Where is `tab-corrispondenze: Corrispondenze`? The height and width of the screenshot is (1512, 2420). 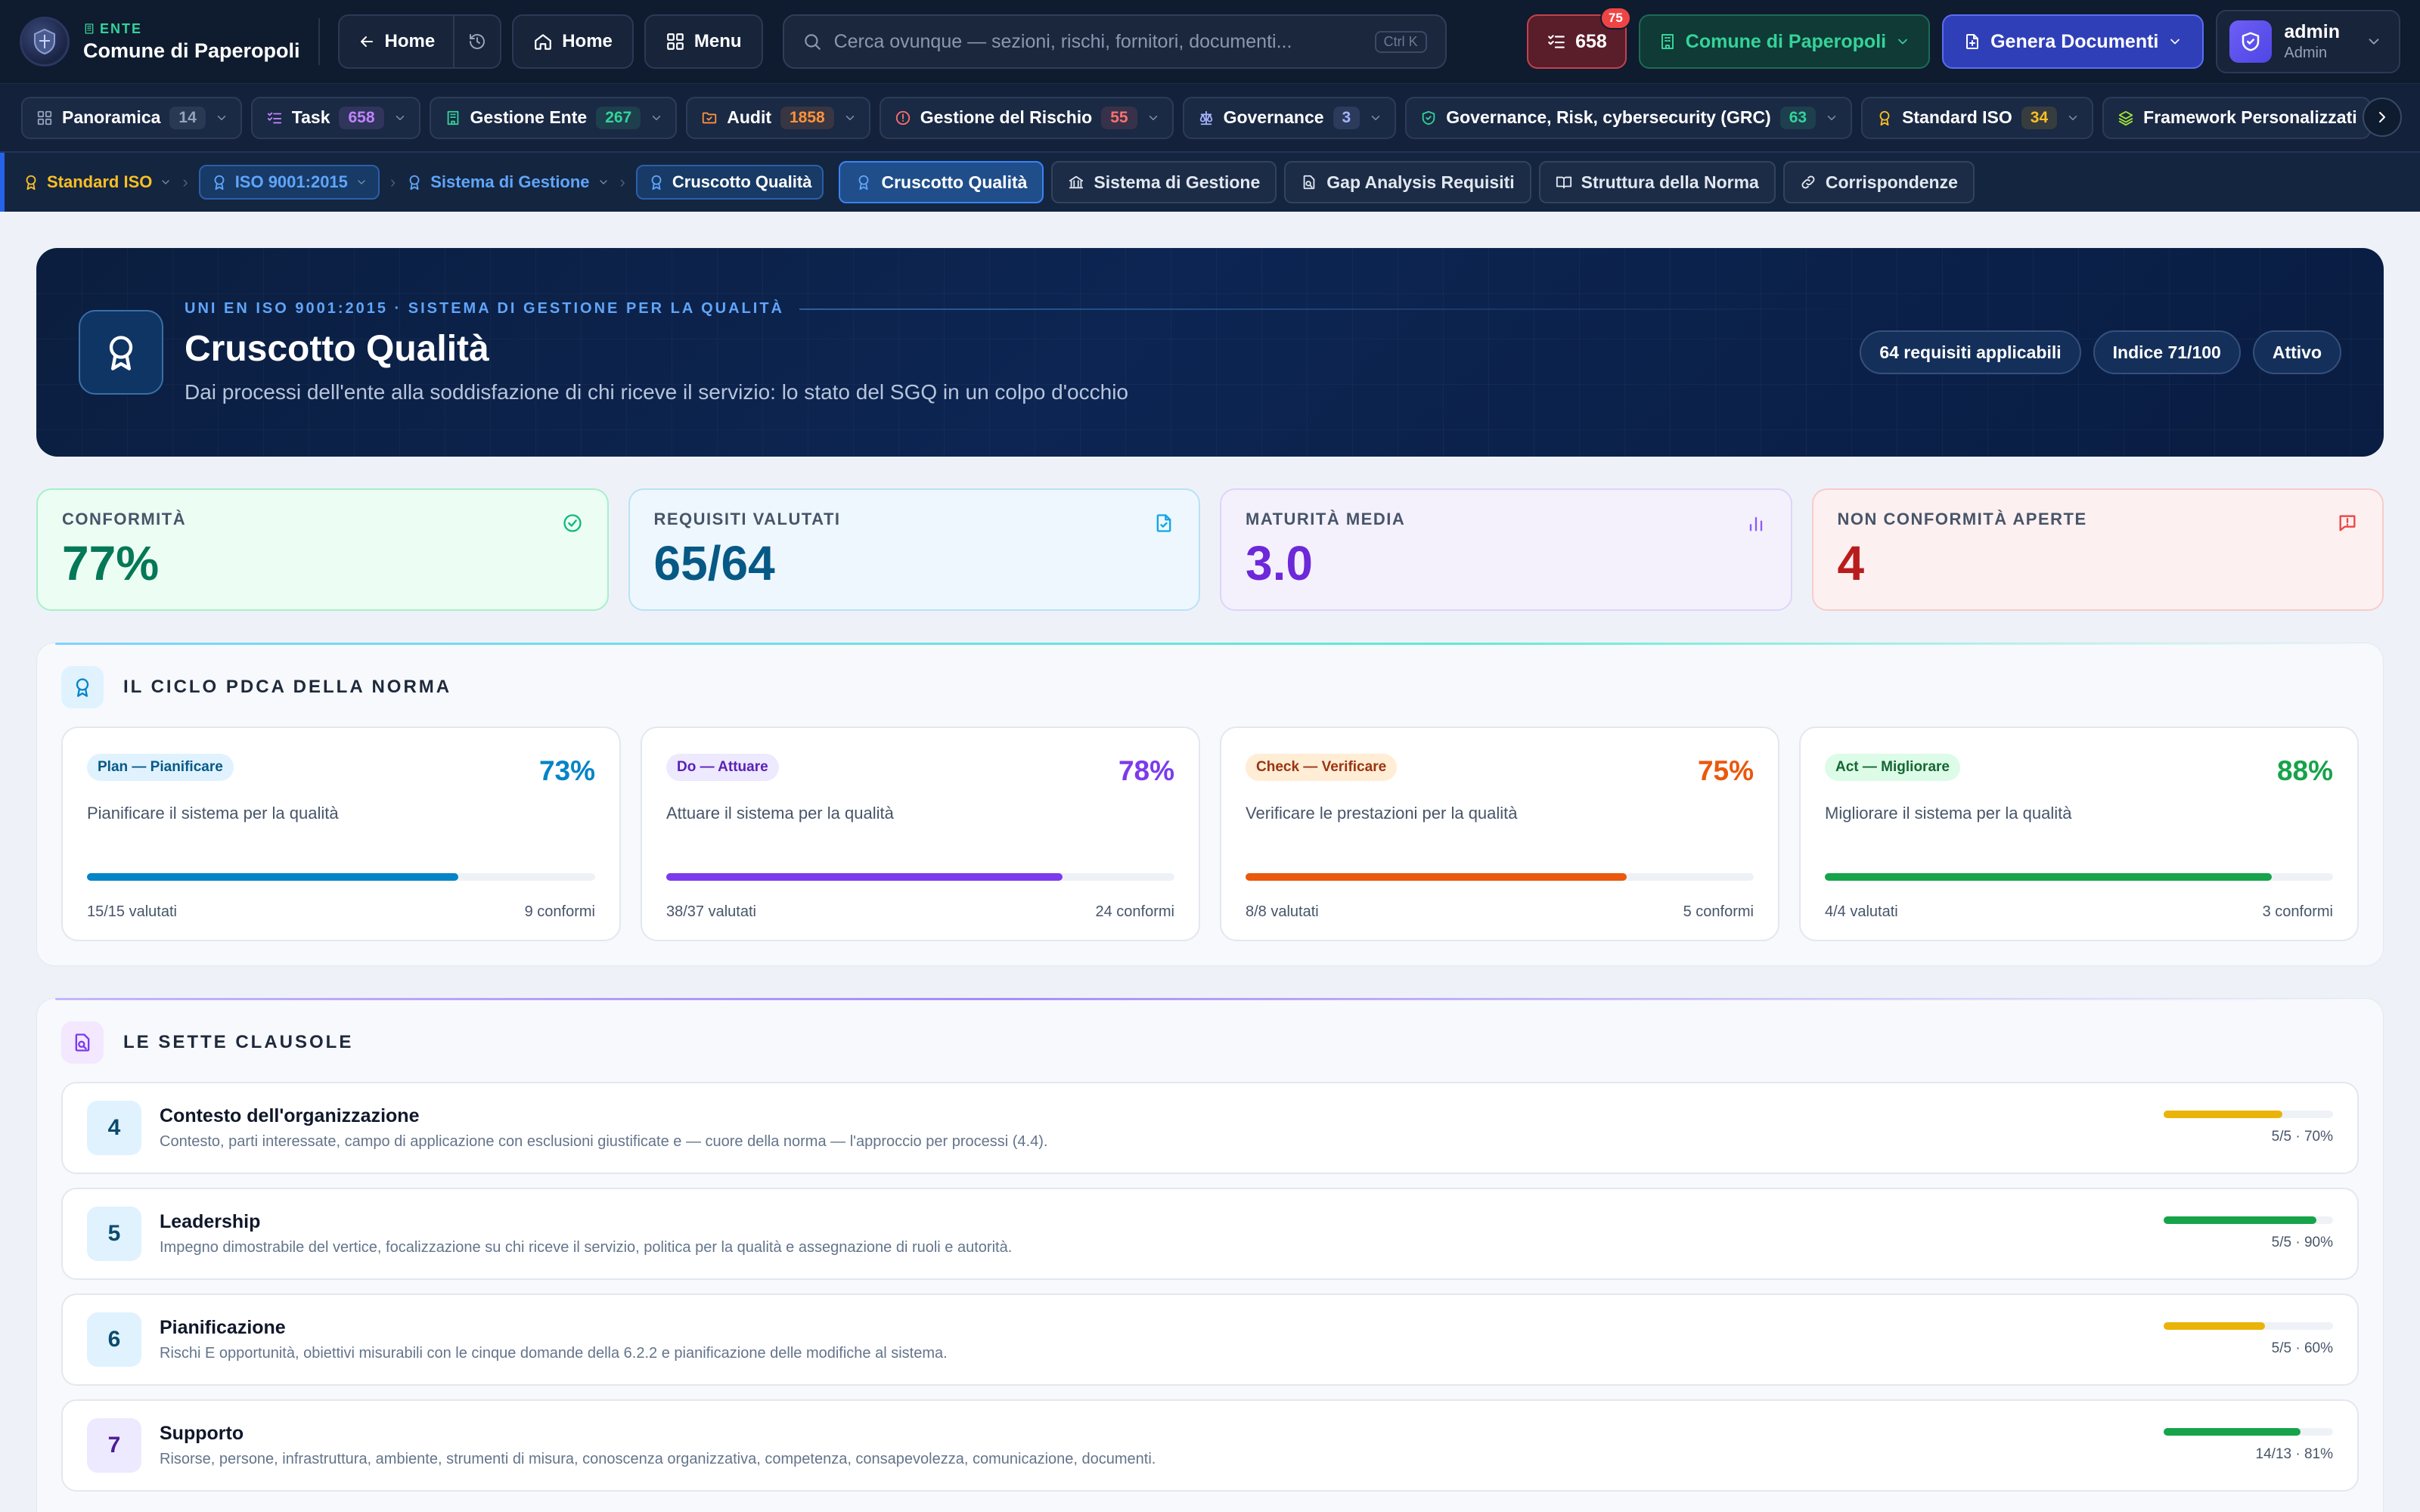
tab-corrispondenze: Corrispondenze is located at coordinates (1879, 182).